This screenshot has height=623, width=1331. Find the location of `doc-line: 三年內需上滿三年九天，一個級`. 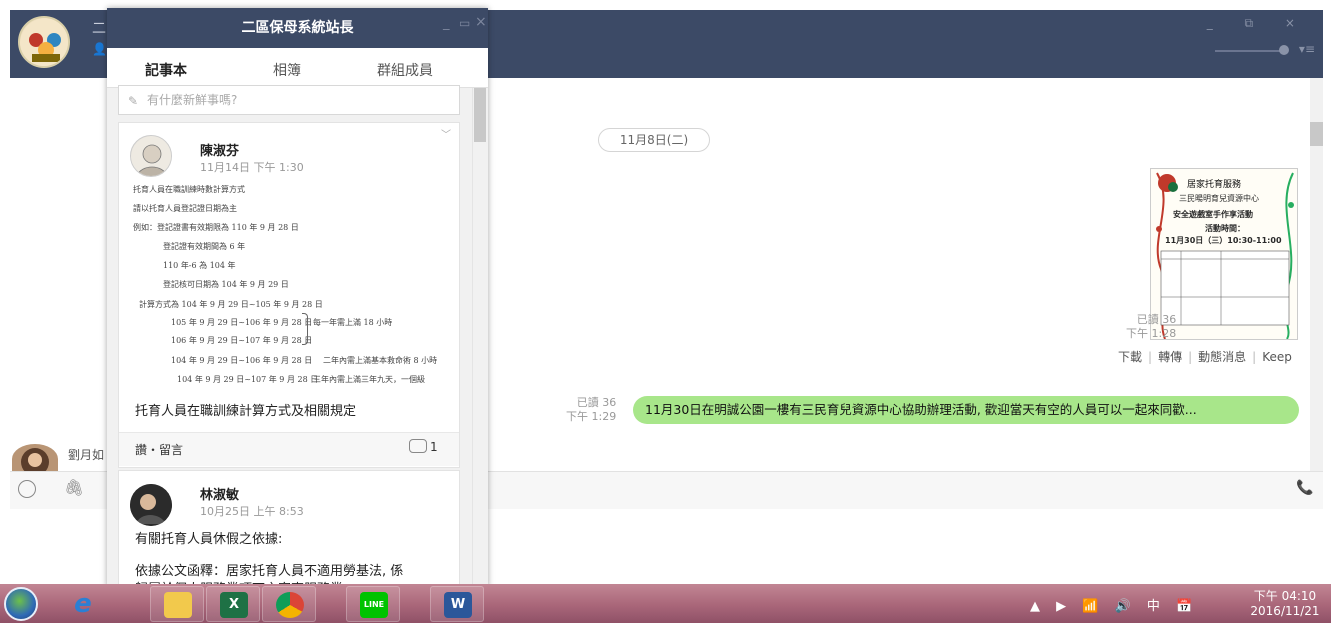

doc-line: 三年內需上滿三年九天，一個級 is located at coordinates (369, 379).